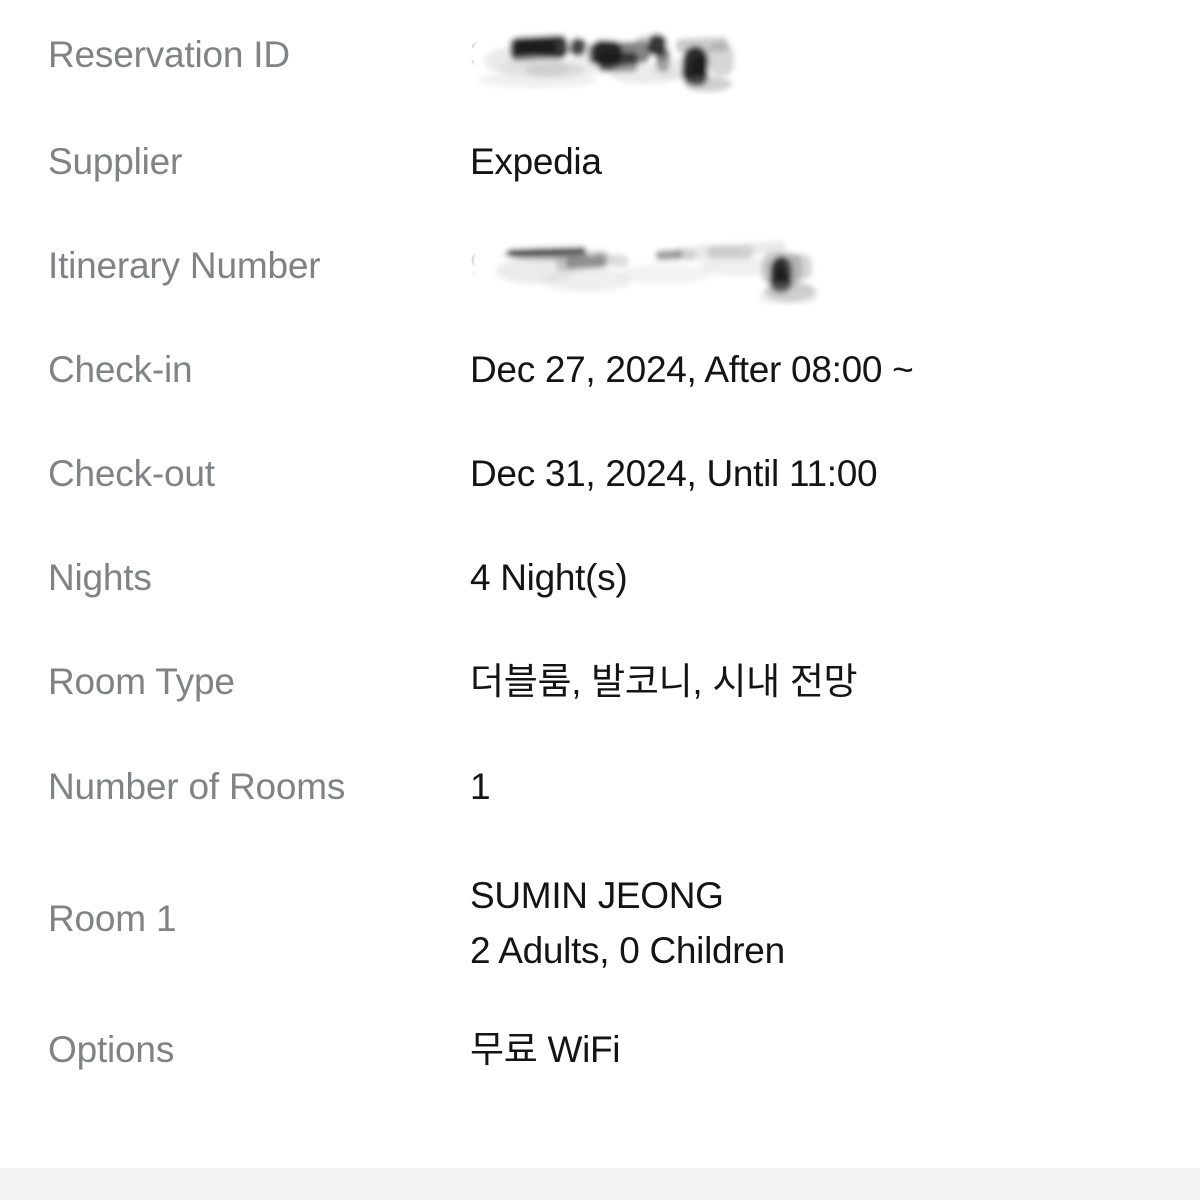 This screenshot has height=1200, width=1200. I want to click on row-label-reservation_id: Reservation ID, so click(169, 54).